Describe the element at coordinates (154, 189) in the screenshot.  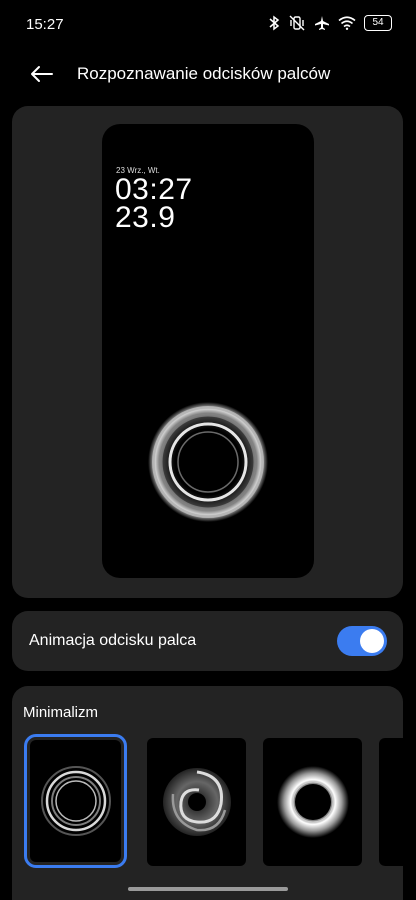
I see `preview-time: 03:27` at that location.